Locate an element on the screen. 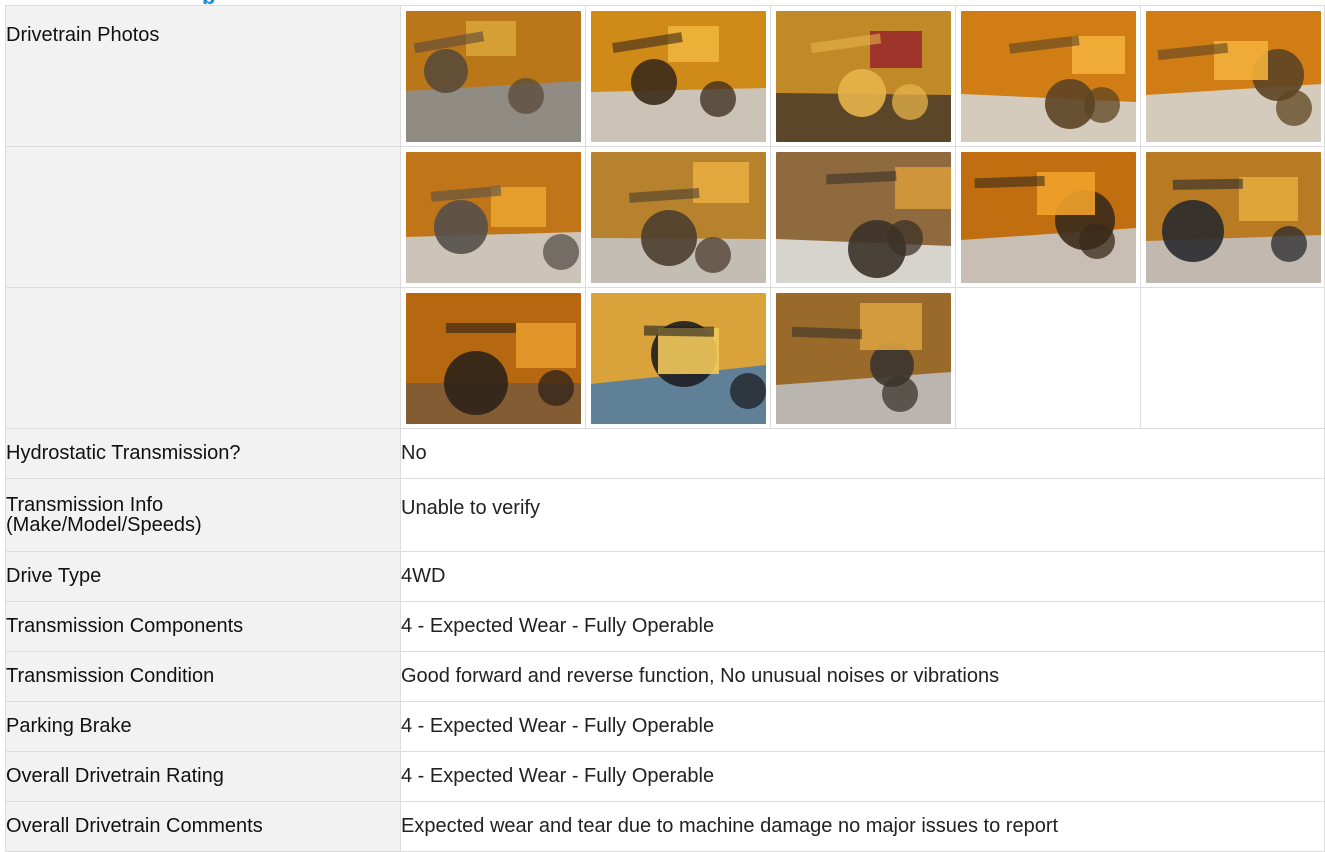 This screenshot has width=1325, height=852. drivetrain-photos-label: Drivetrain Photos is located at coordinates (203, 76).